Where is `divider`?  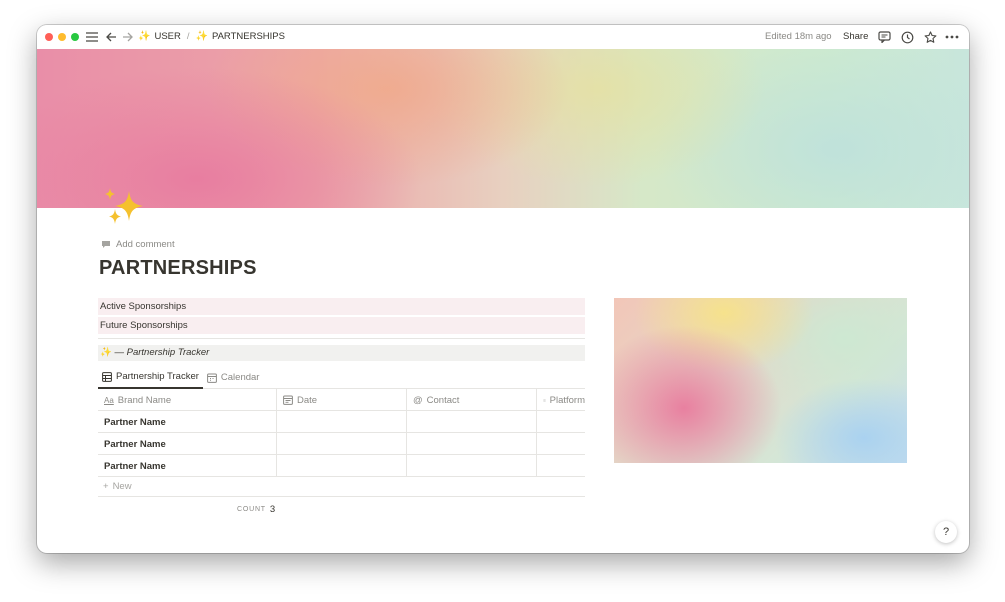 divider is located at coordinates (341, 338).